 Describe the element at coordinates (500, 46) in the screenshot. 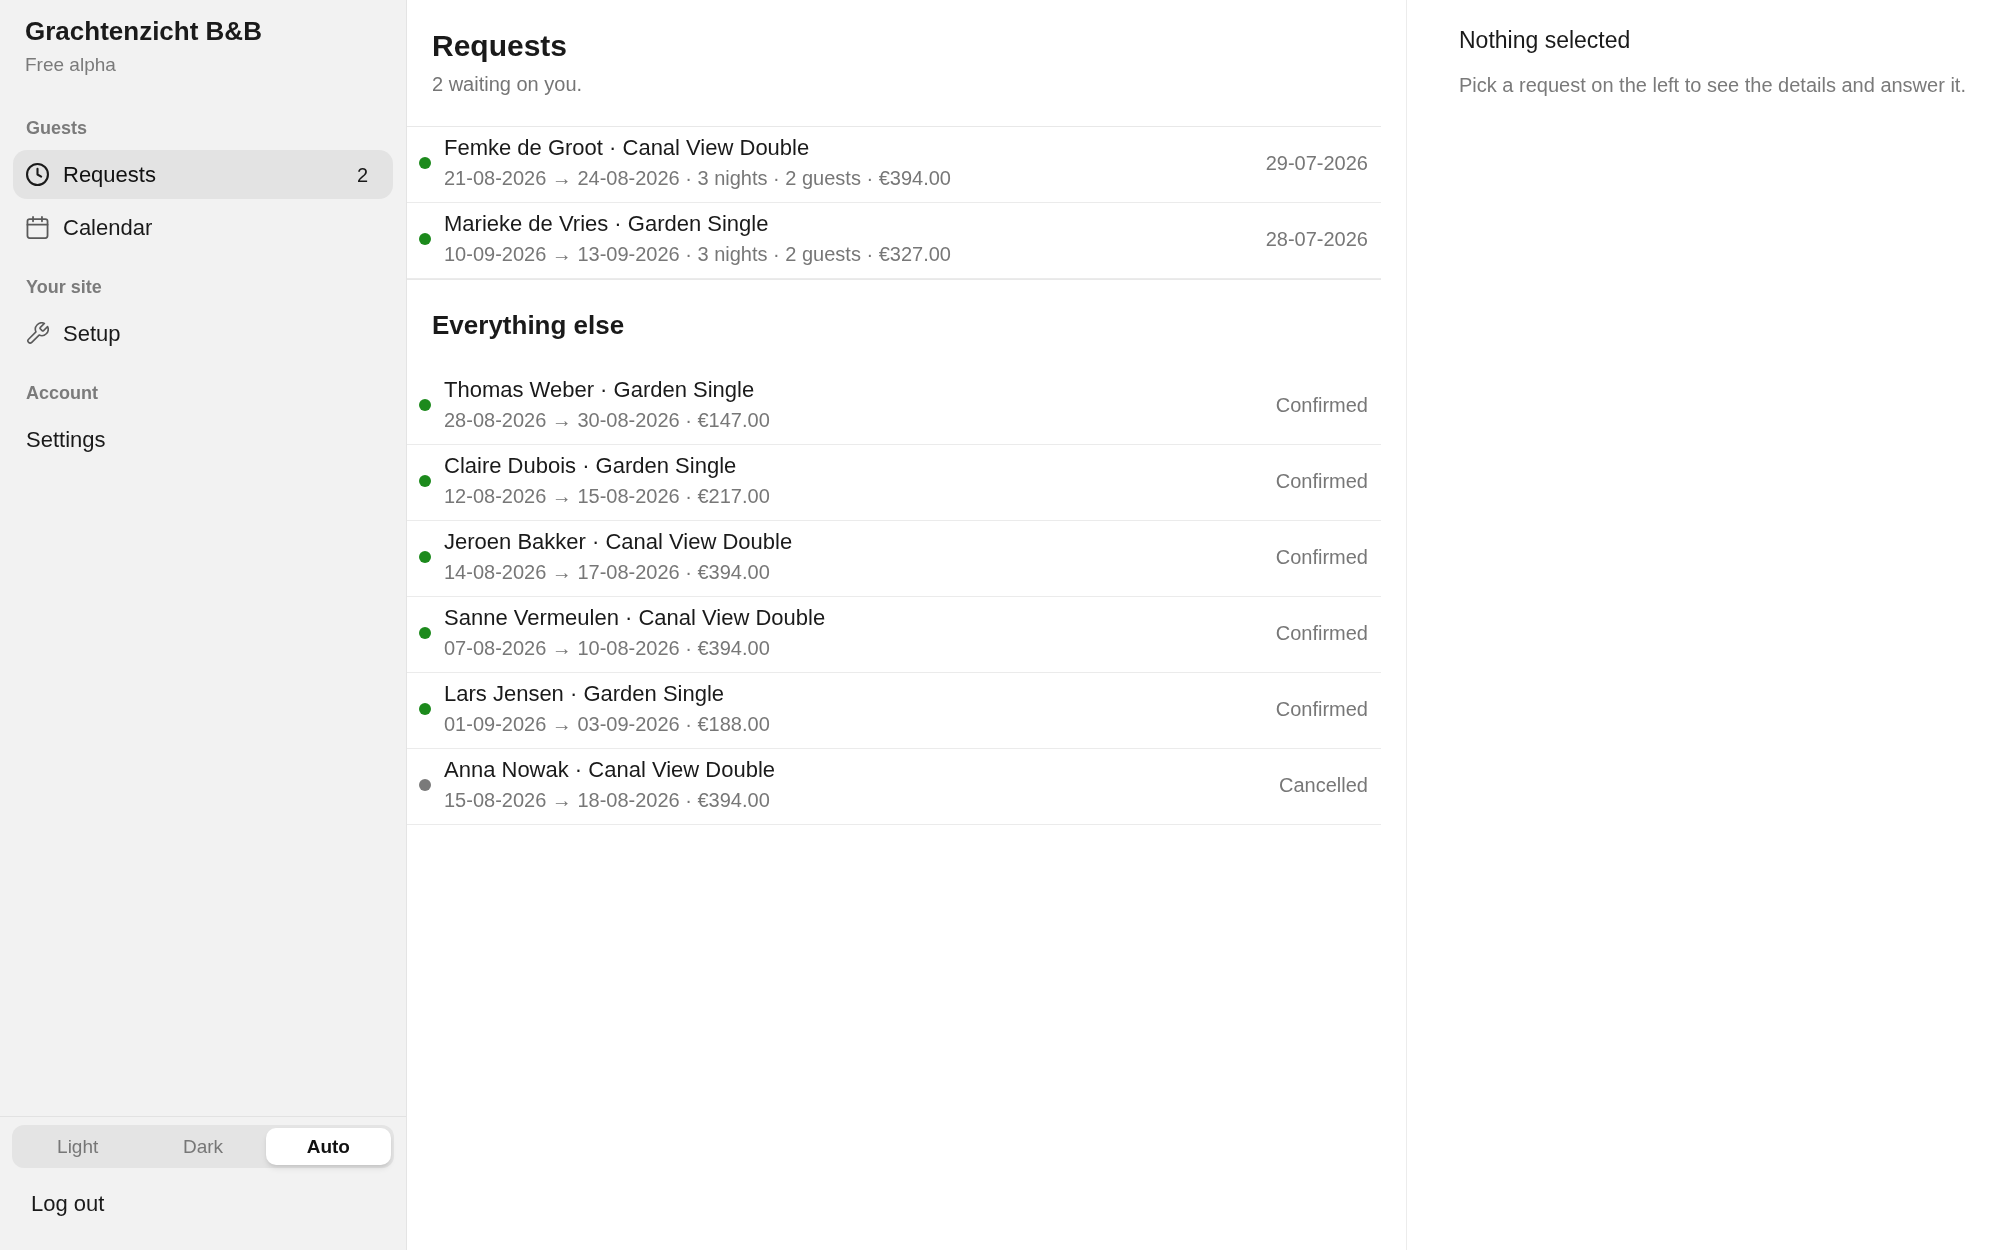

I see `page-heading: Requests` at that location.